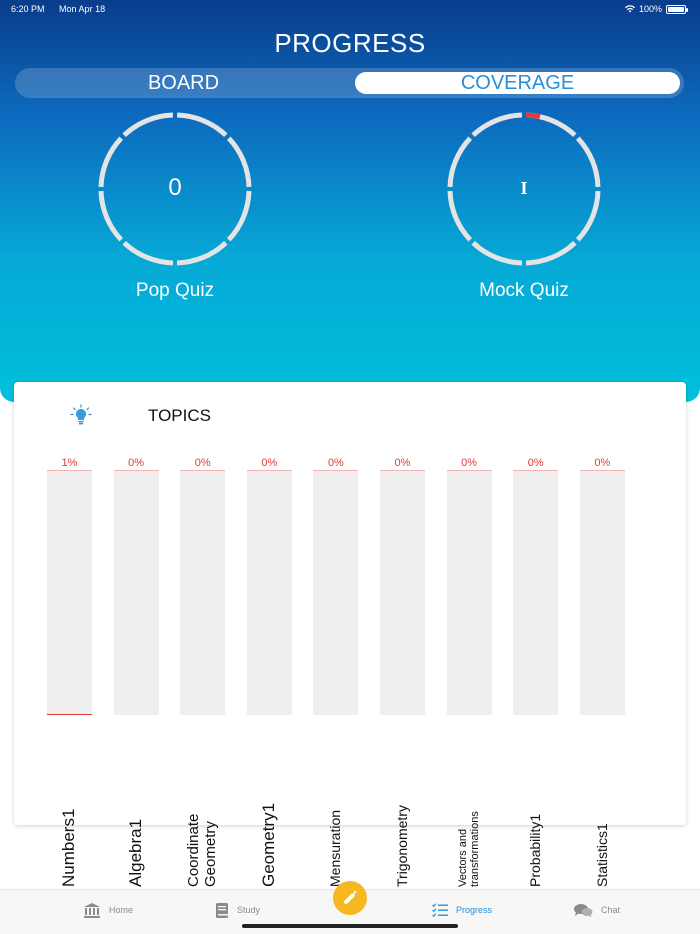 This screenshot has height=934, width=700. What do you see at coordinates (81, 414) in the screenshot?
I see `lightbulb-icon` at bounding box center [81, 414].